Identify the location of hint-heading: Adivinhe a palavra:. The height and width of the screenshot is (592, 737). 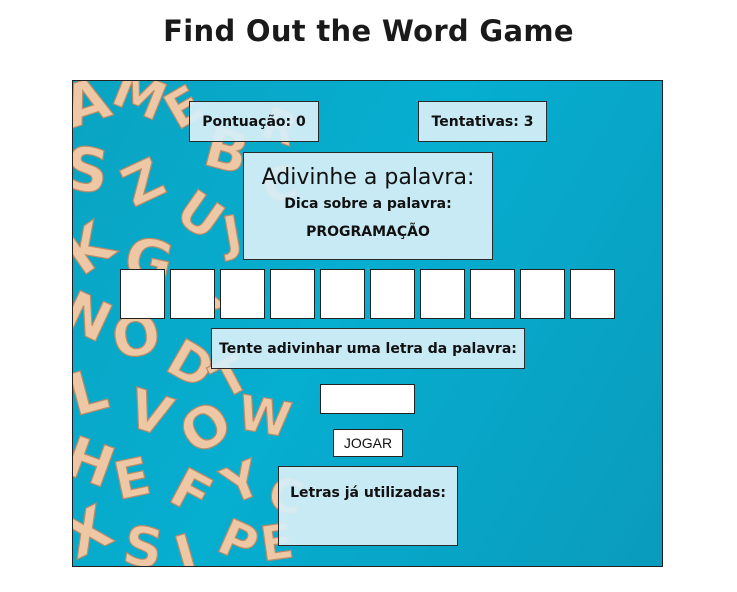
(368, 177).